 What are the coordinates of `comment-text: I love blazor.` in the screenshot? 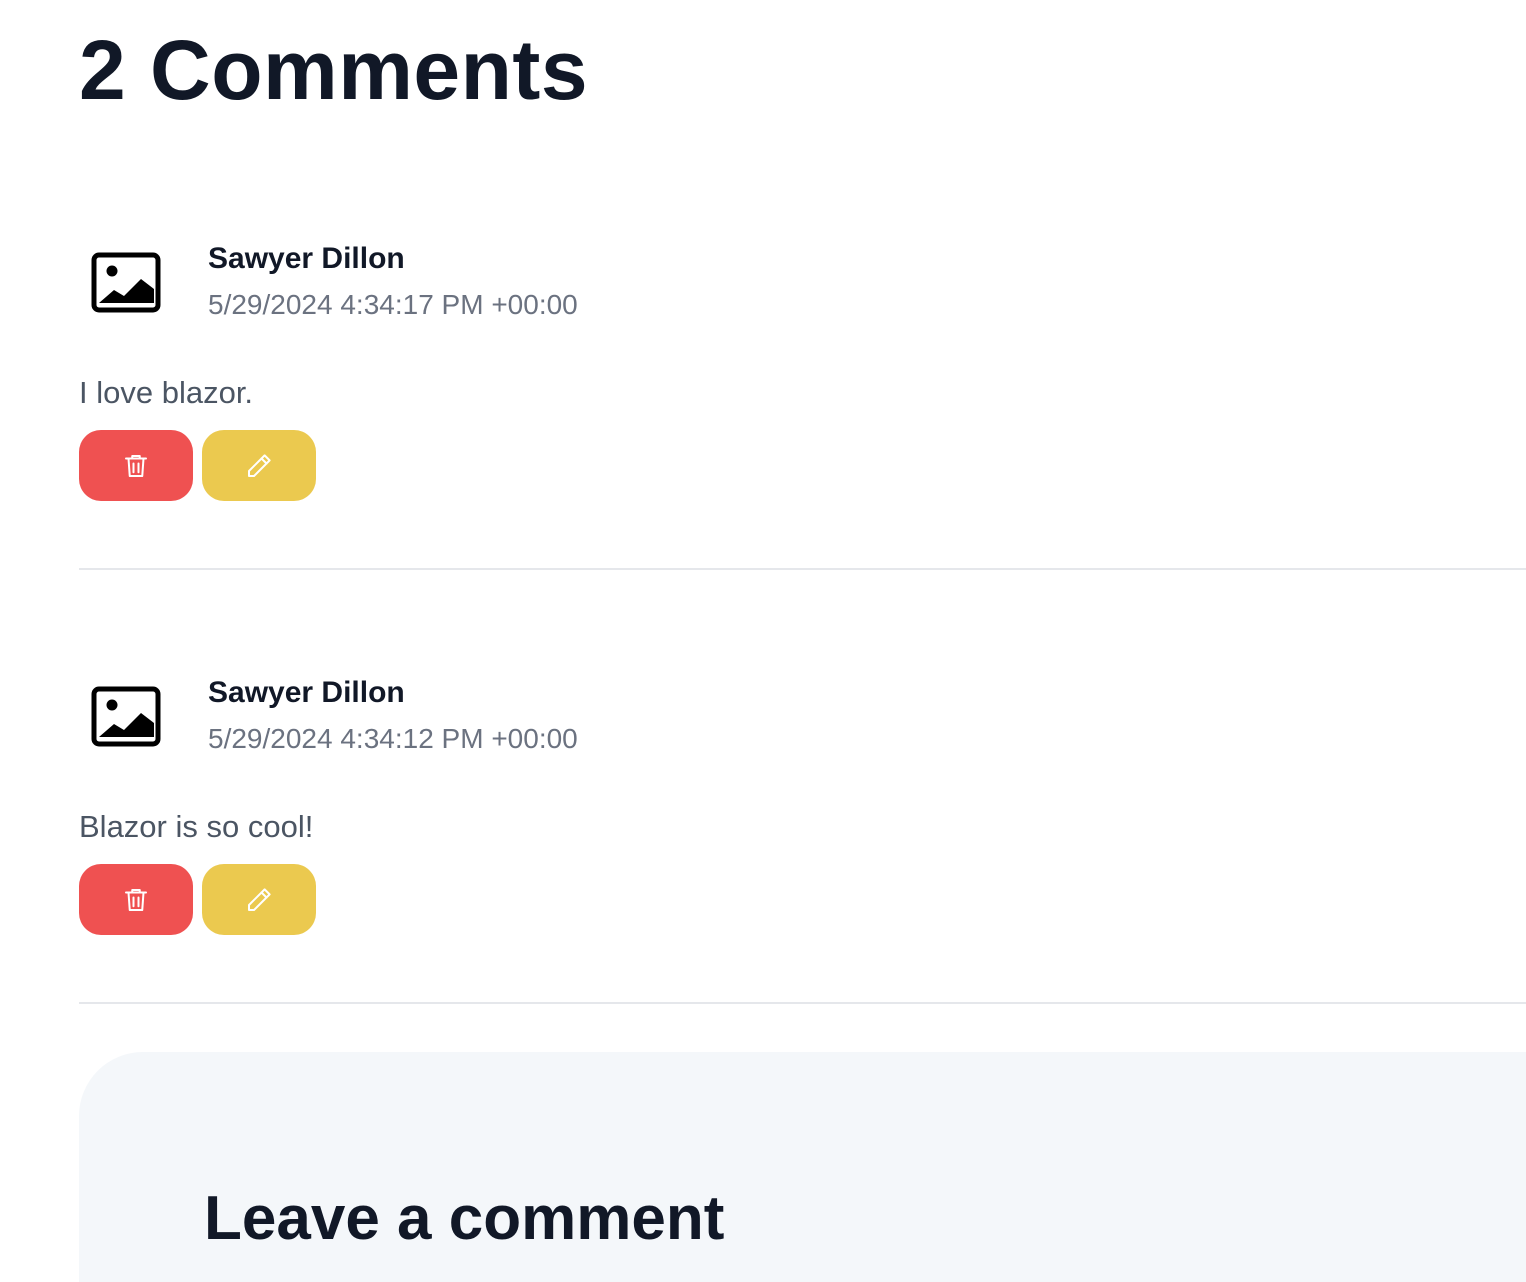 It's located at (166, 392).